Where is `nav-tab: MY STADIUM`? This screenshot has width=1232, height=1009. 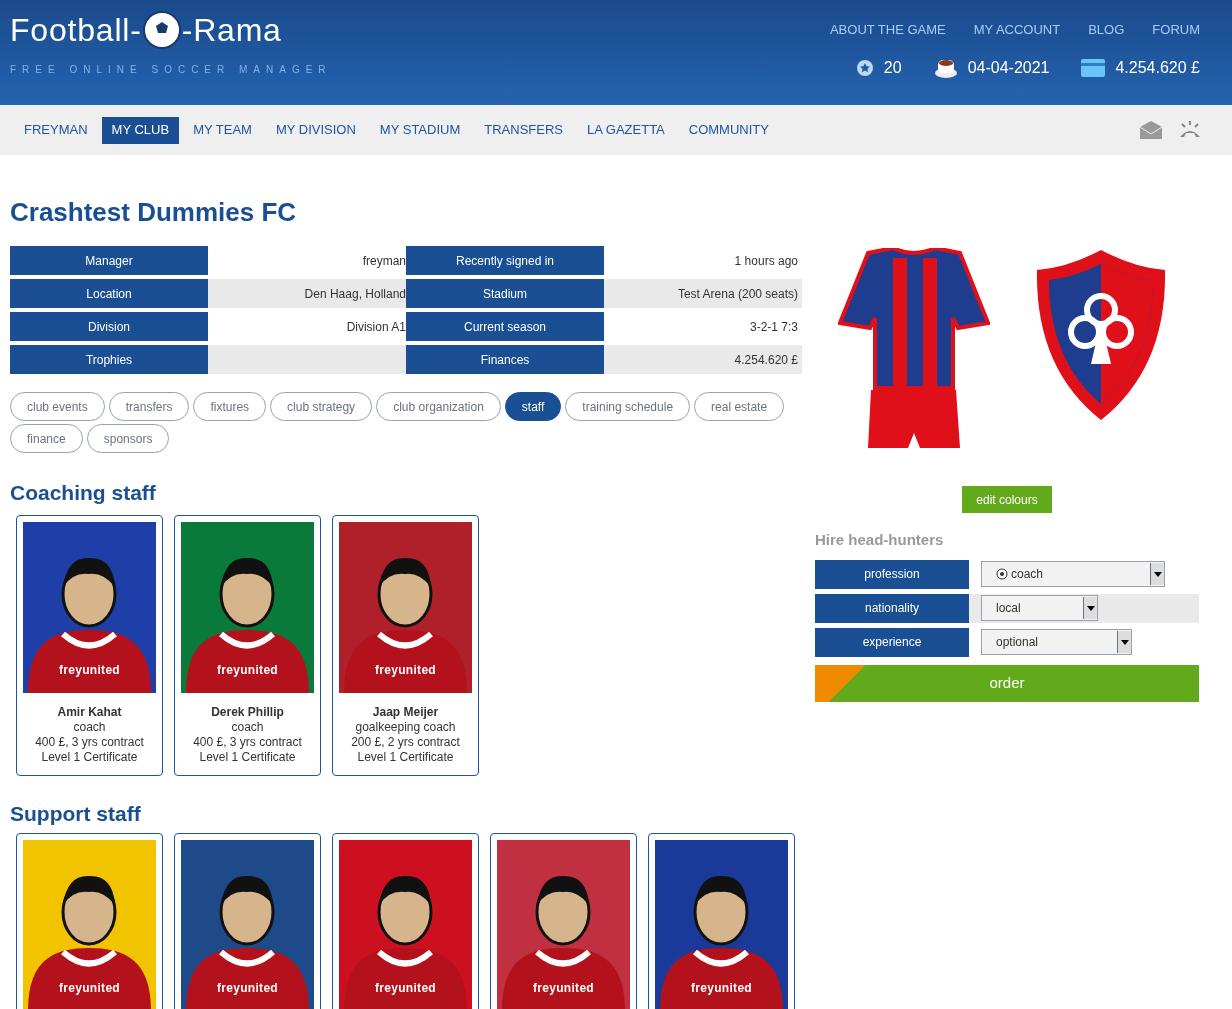
nav-tab: MY STADIUM is located at coordinates (420, 130).